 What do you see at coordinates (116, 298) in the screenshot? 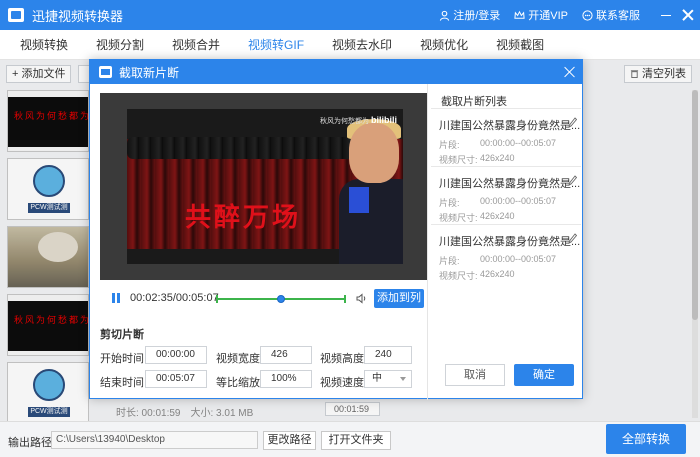
I see `pause-icon` at bounding box center [116, 298].